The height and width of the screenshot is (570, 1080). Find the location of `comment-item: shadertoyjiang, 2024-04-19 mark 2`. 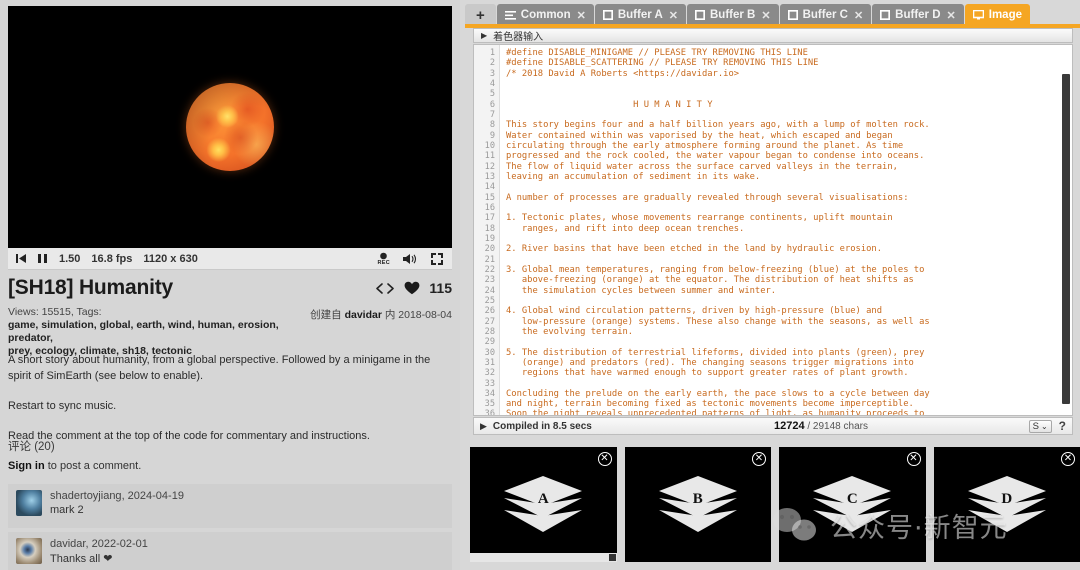

comment-item: shadertoyjiang, 2024-04-19 mark 2 is located at coordinates (230, 506).